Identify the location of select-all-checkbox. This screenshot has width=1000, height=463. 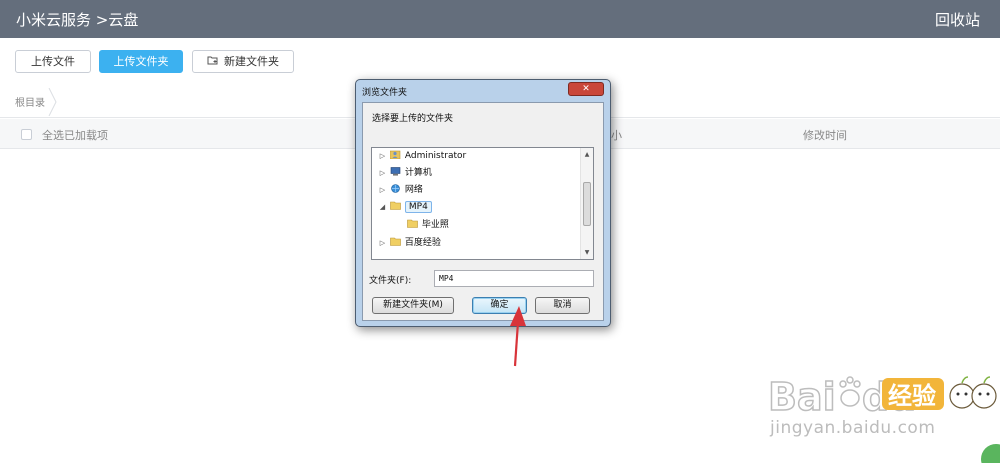
(26, 134).